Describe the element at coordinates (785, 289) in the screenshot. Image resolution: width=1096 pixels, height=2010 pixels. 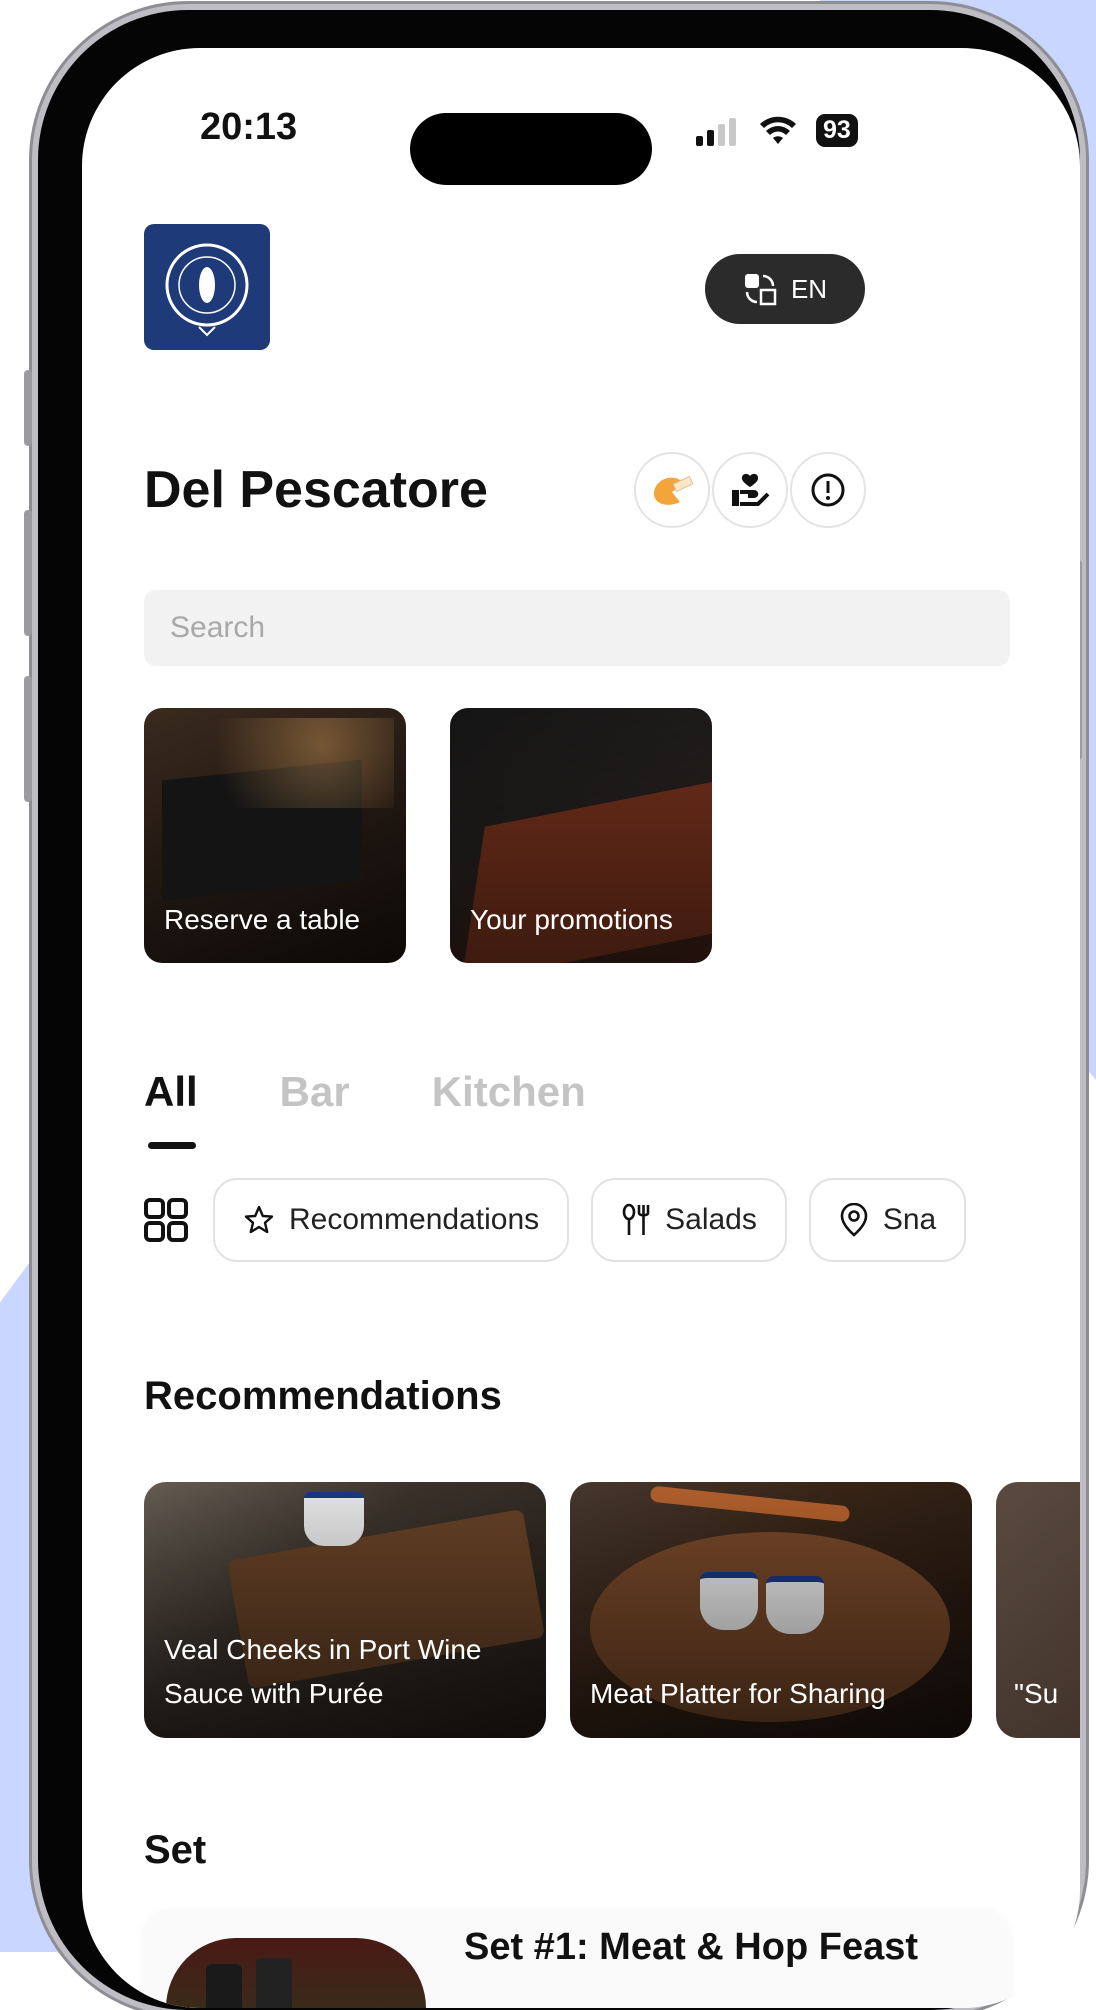
I see `language-switch-button: EN` at that location.